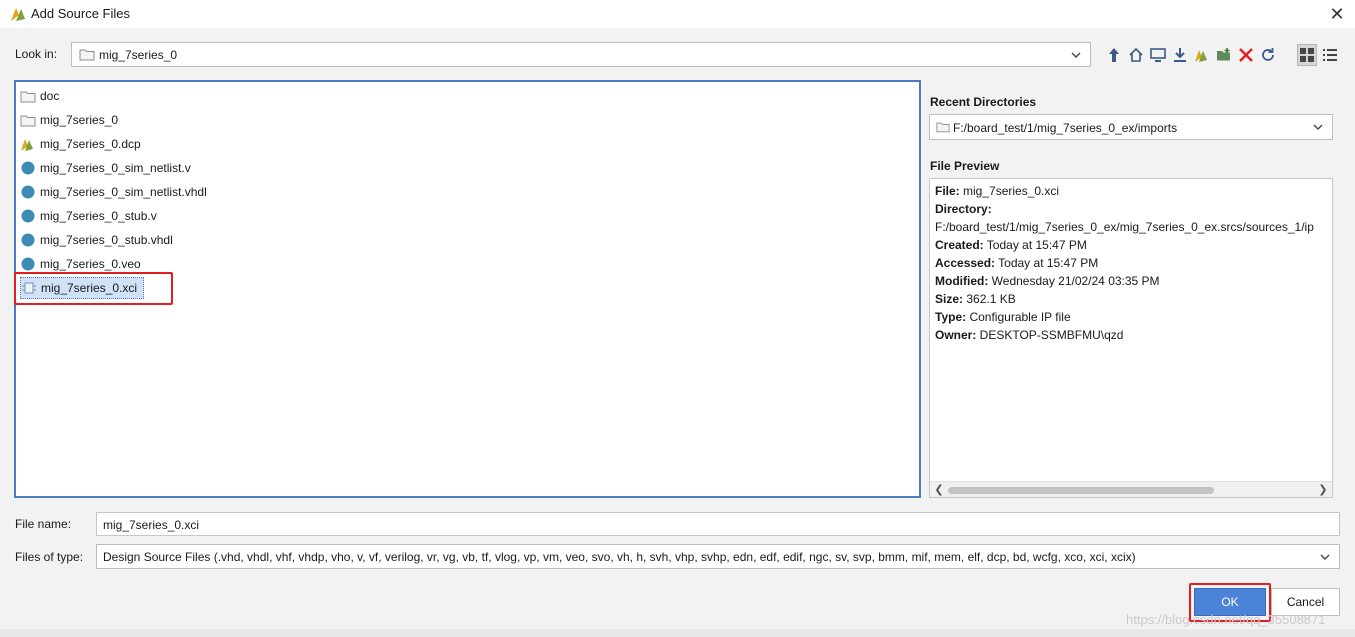 This screenshot has width=1355, height=637. I want to click on recent-directories-heading: Recent Directories, so click(983, 102).